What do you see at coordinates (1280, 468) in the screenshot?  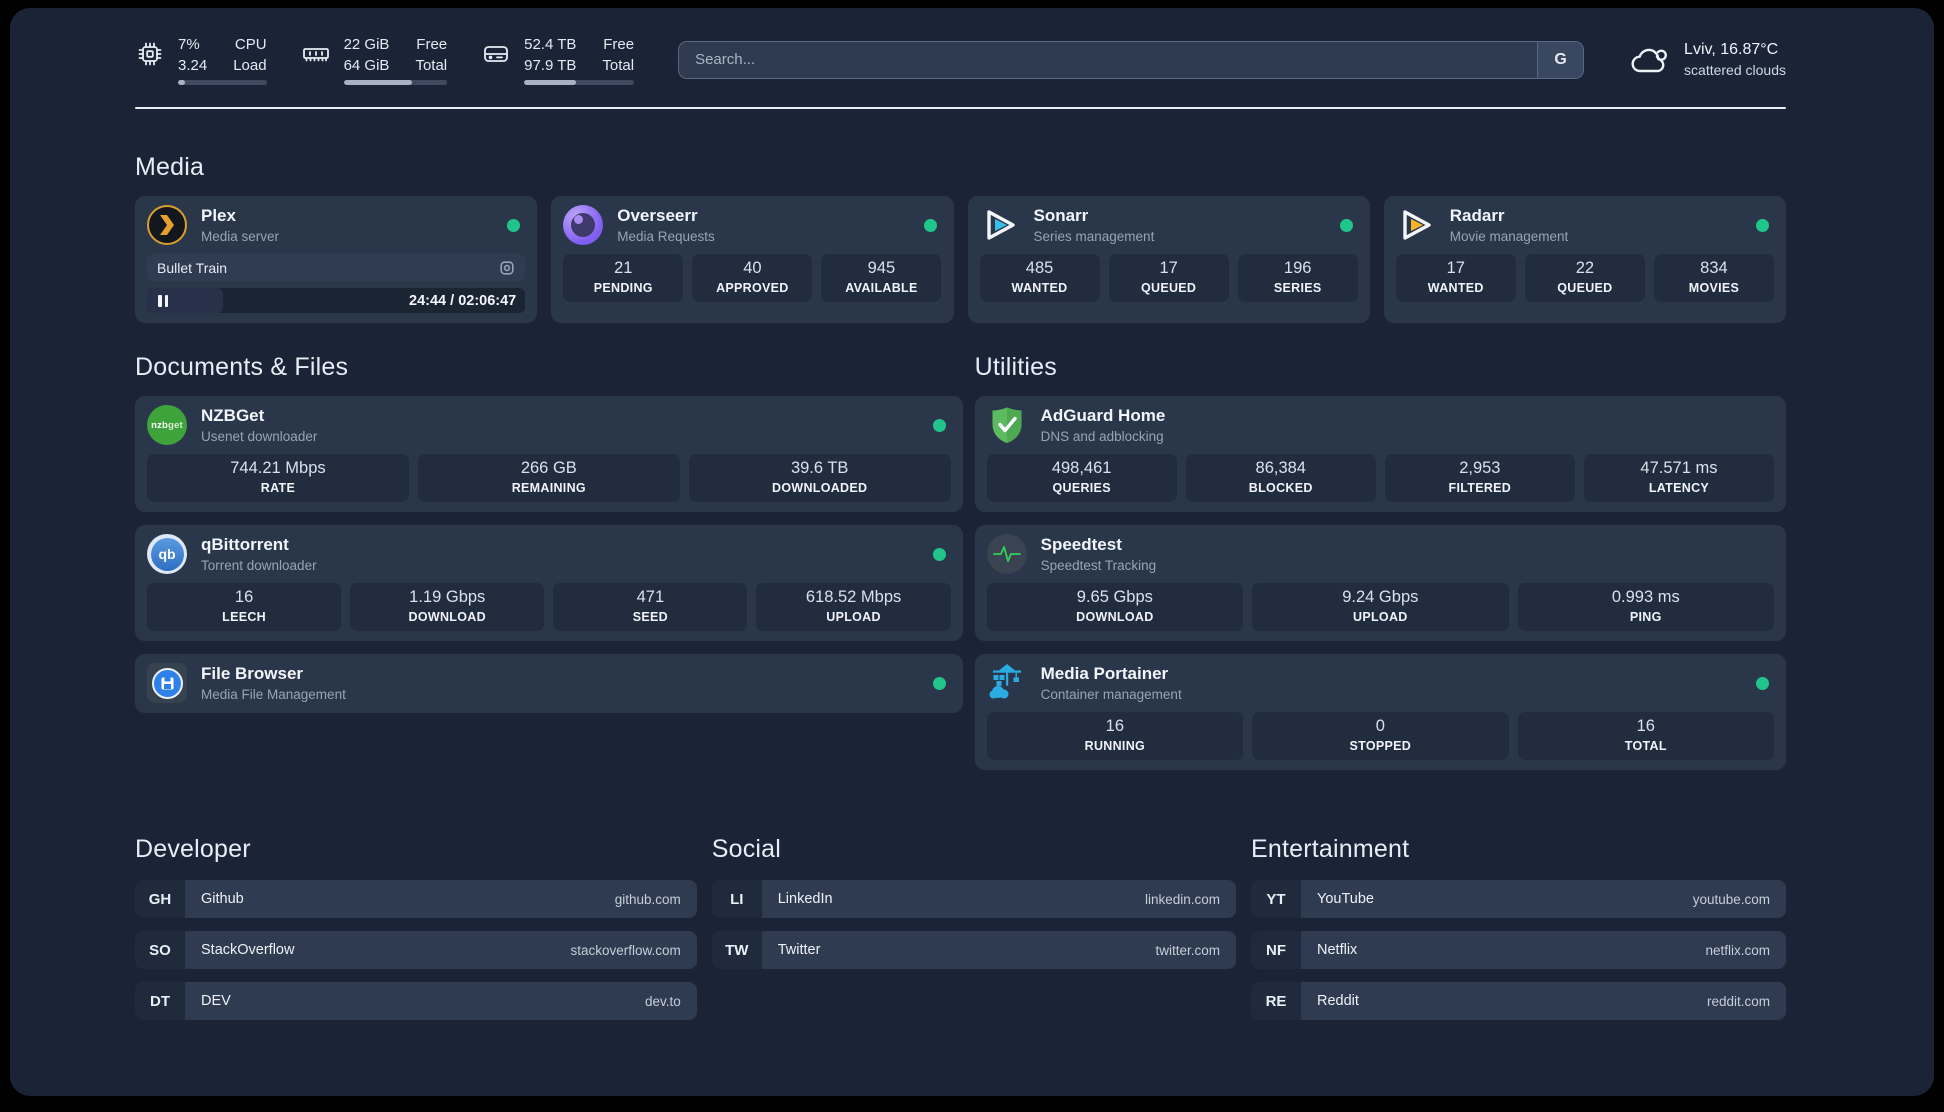 I see `stat-value: 86,384` at bounding box center [1280, 468].